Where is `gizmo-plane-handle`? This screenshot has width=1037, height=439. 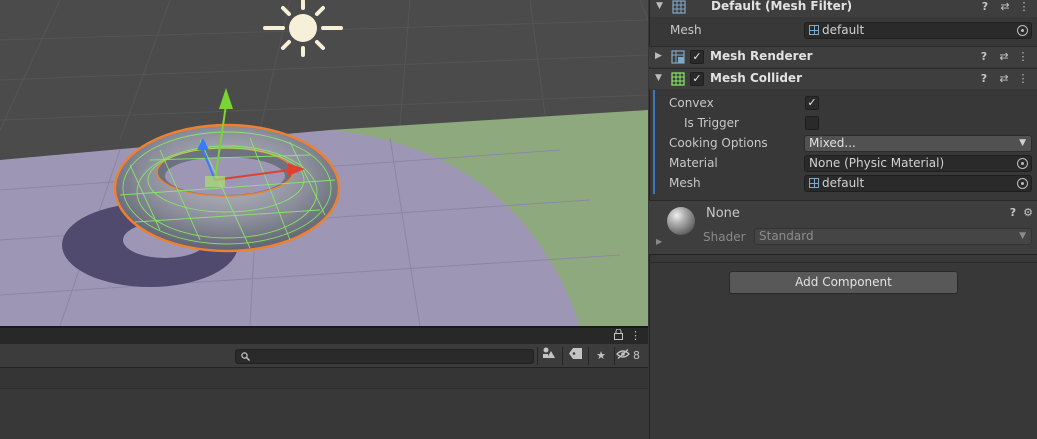
gizmo-plane-handle is located at coordinates (215, 181).